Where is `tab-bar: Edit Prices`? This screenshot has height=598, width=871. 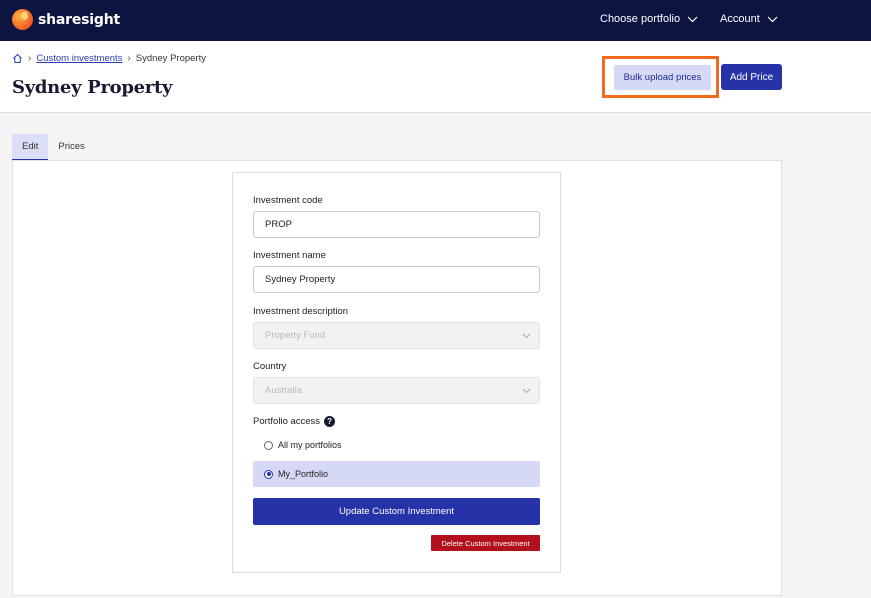
tab-bar: Edit Prices is located at coordinates (53, 147).